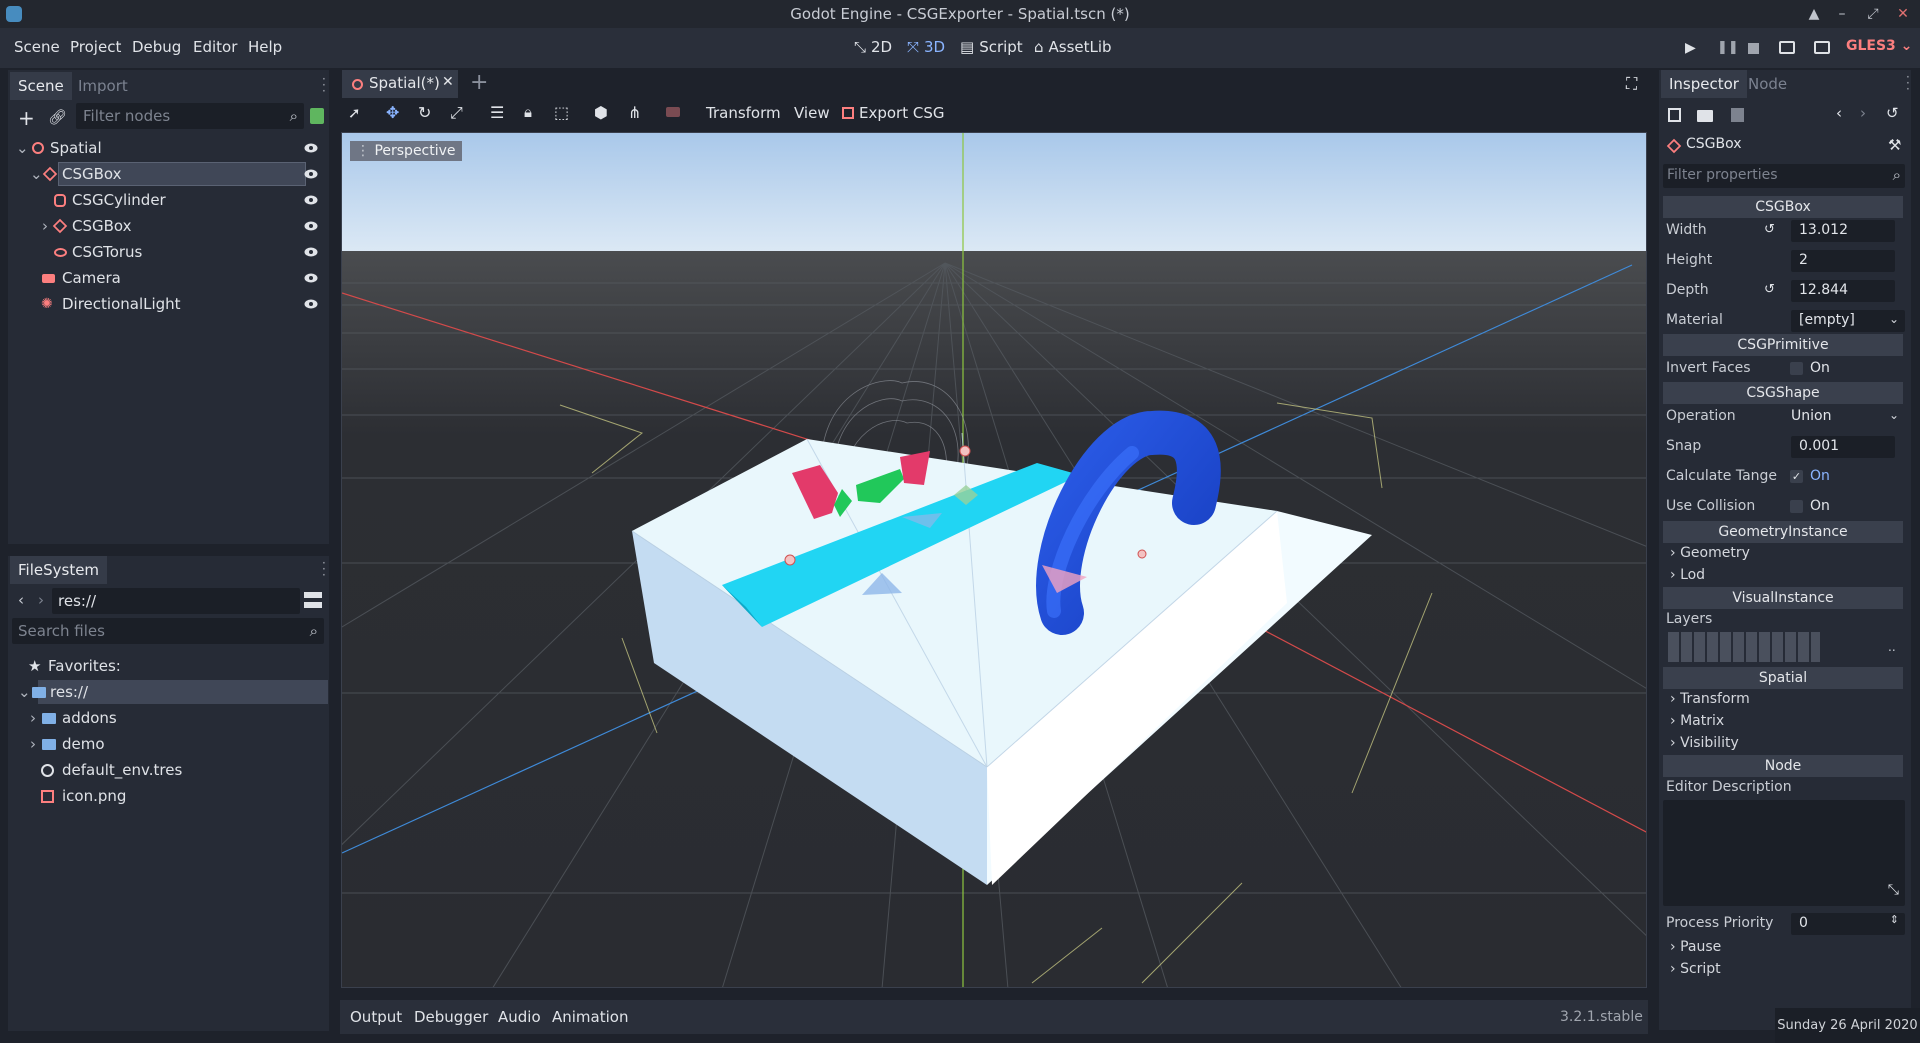 The height and width of the screenshot is (1043, 1920). I want to click on add-node-button: +, so click(26, 118).